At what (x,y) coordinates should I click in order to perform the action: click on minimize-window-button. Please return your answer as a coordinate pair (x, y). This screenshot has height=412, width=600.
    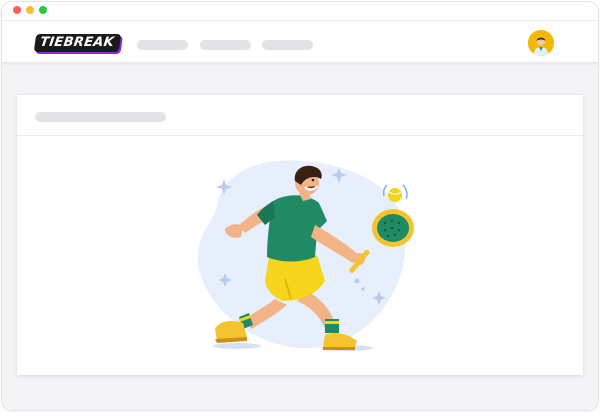
    Looking at the image, I should click on (30, 10).